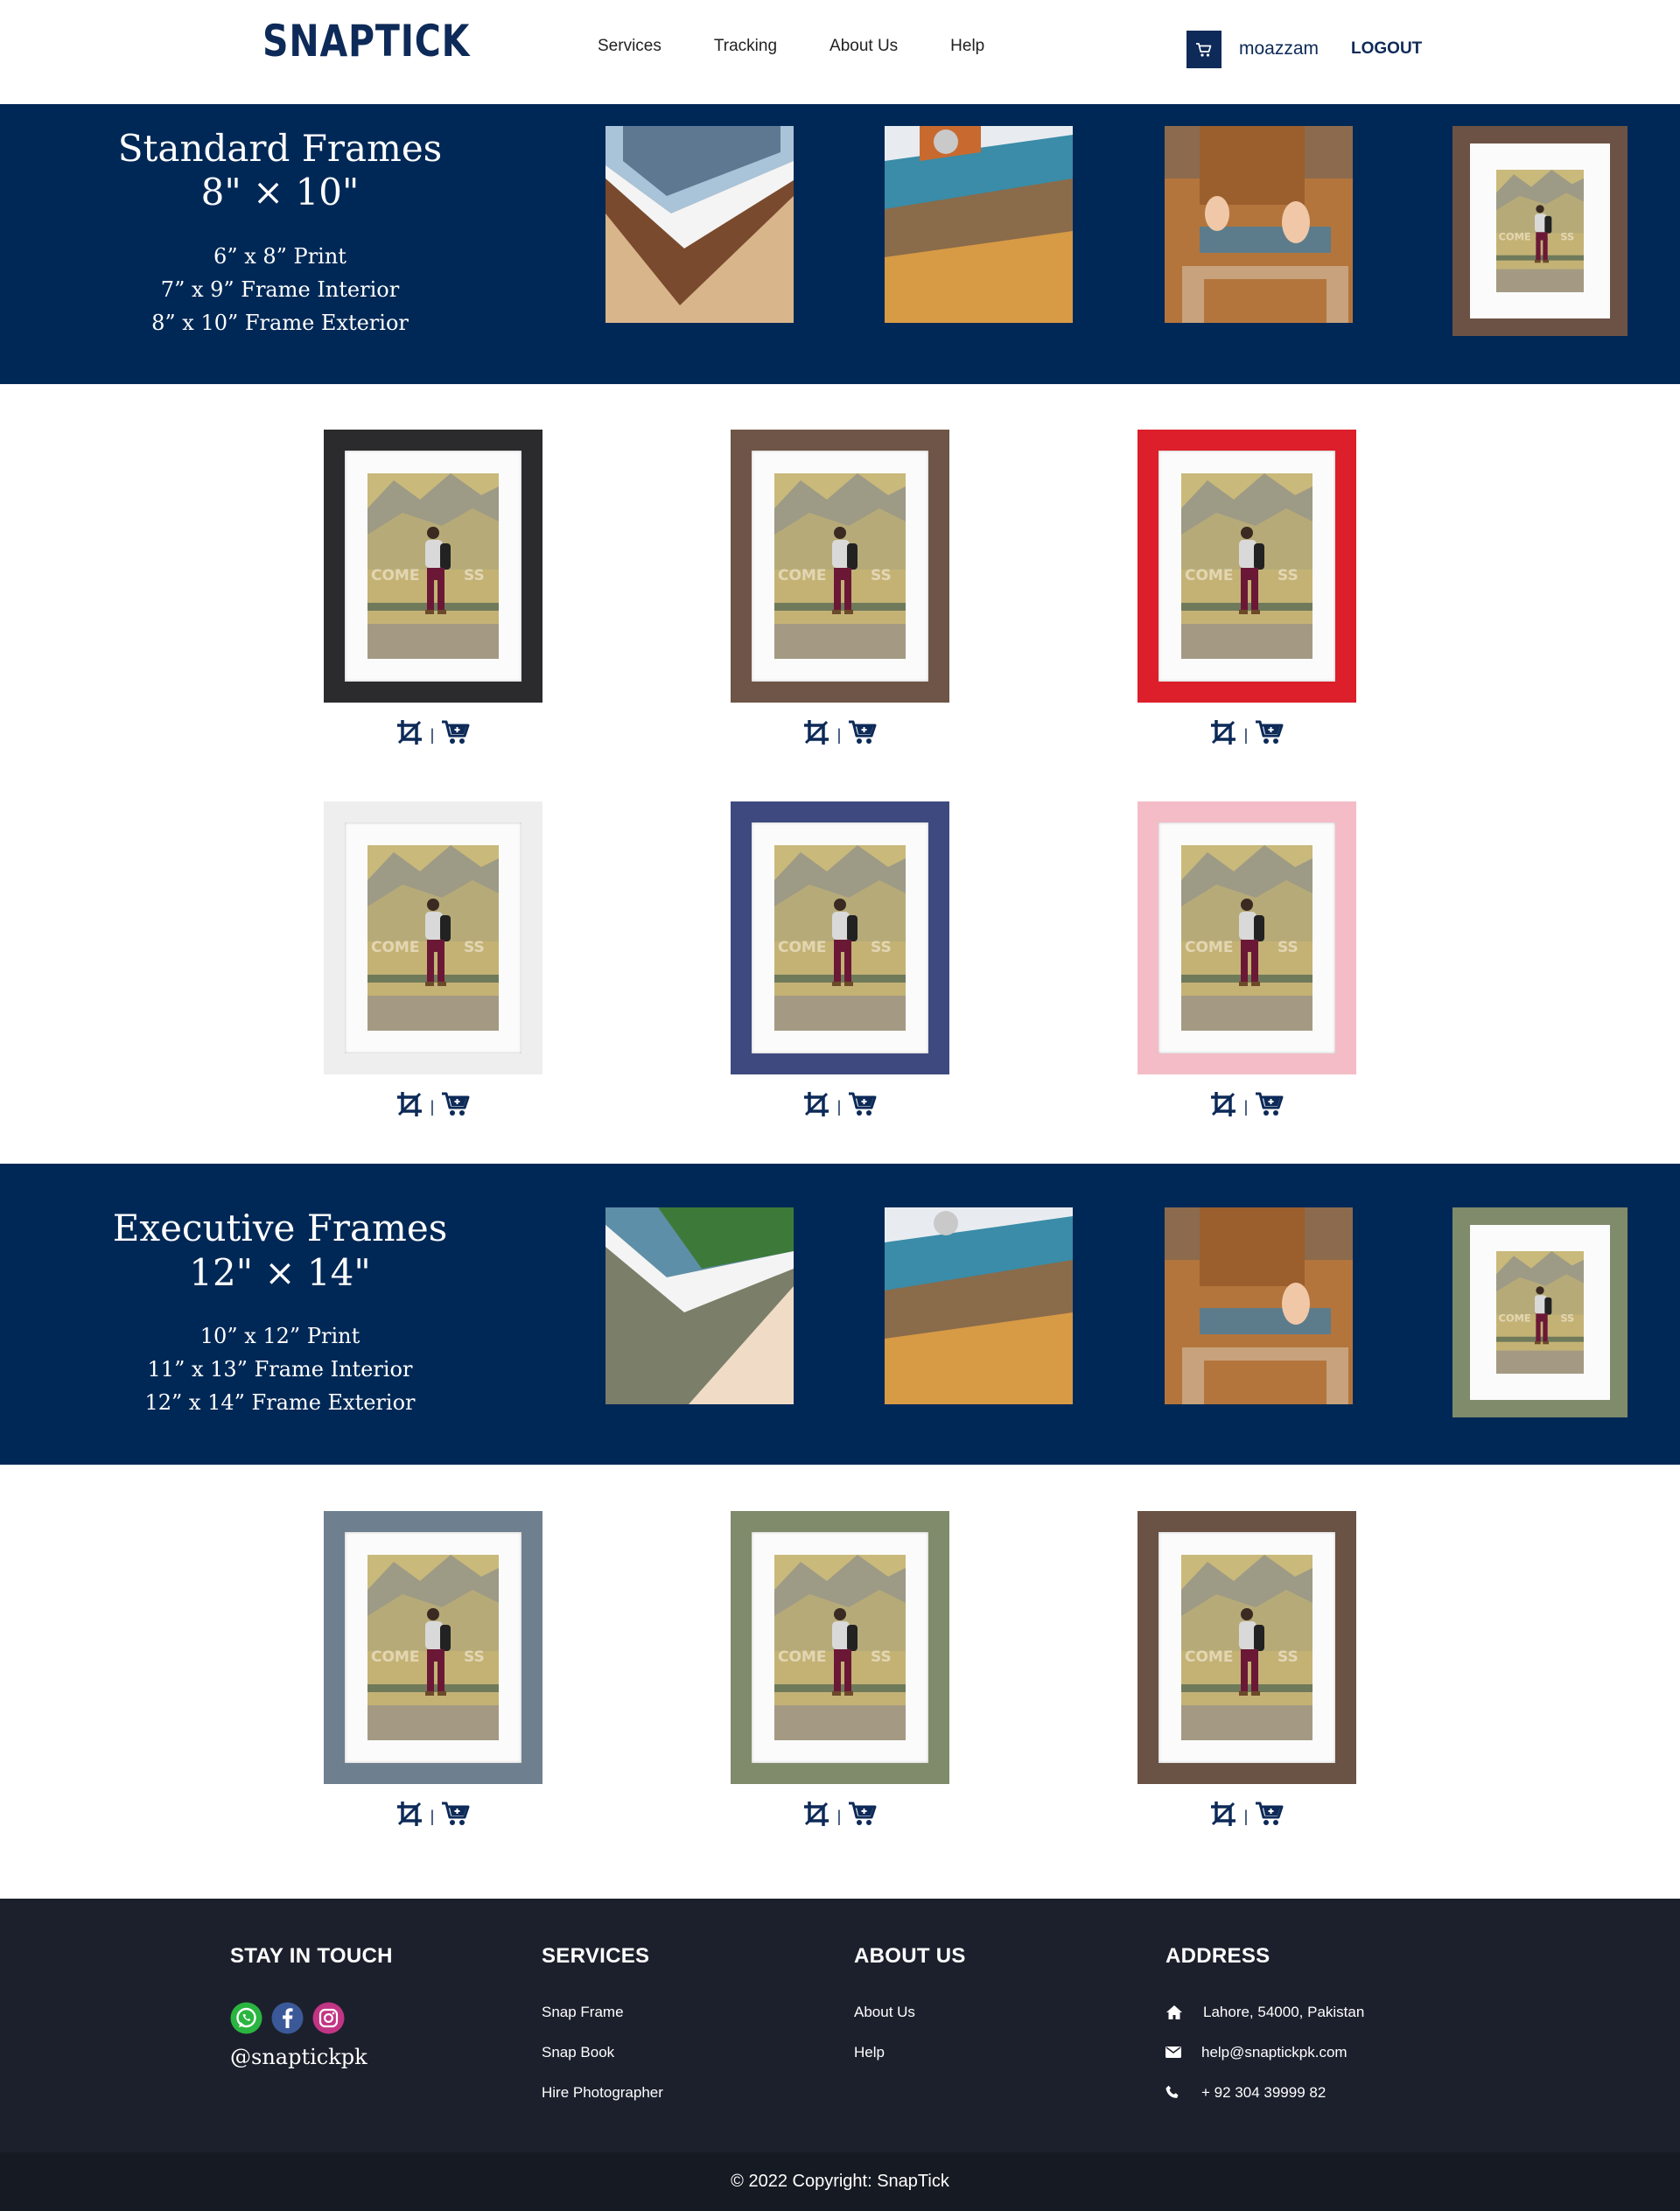  I want to click on nav-help: Help, so click(967, 47).